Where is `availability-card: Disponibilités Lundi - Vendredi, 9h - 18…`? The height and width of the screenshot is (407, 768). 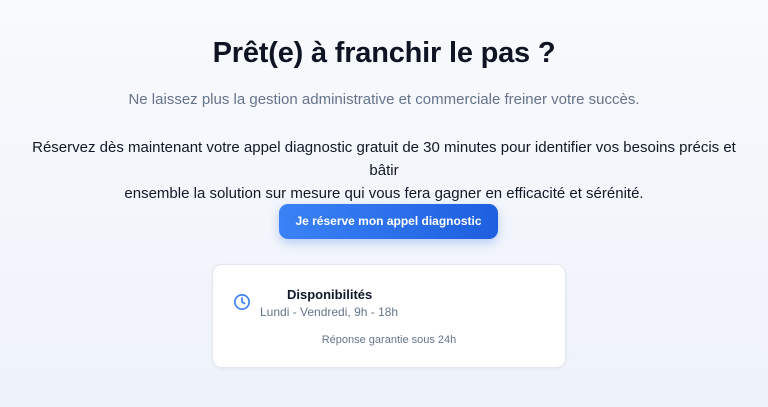
availability-card: Disponibilités Lundi - Vendredi, 9h - 18… is located at coordinates (389, 316).